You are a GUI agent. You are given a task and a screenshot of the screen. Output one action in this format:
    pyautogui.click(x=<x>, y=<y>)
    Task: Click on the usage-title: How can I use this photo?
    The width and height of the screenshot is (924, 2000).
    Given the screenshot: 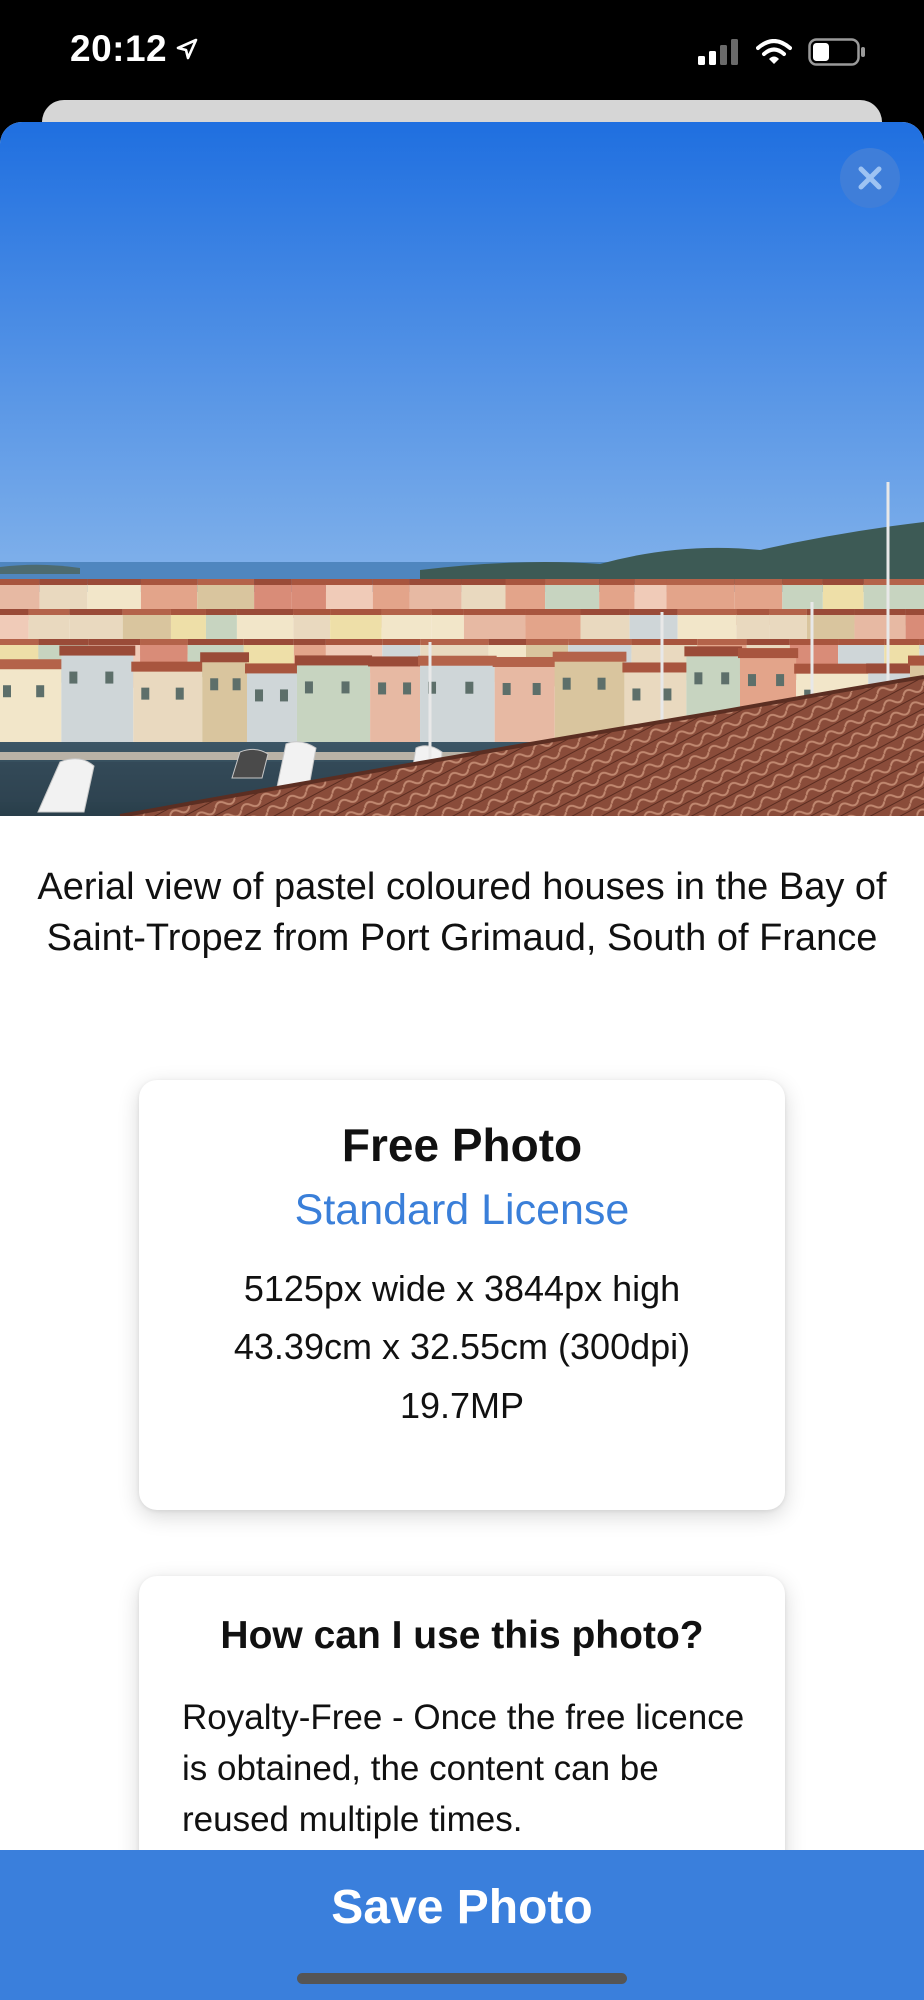 What is the action you would take?
    pyautogui.click(x=462, y=1635)
    